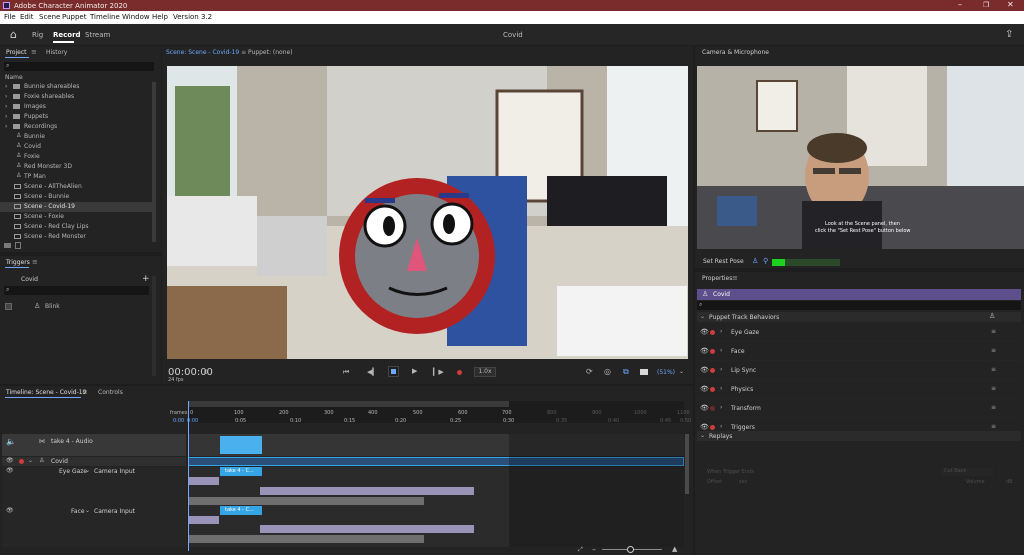 The image size is (1024, 555). I want to click on maximize-icon: ❐, so click(986, 5).